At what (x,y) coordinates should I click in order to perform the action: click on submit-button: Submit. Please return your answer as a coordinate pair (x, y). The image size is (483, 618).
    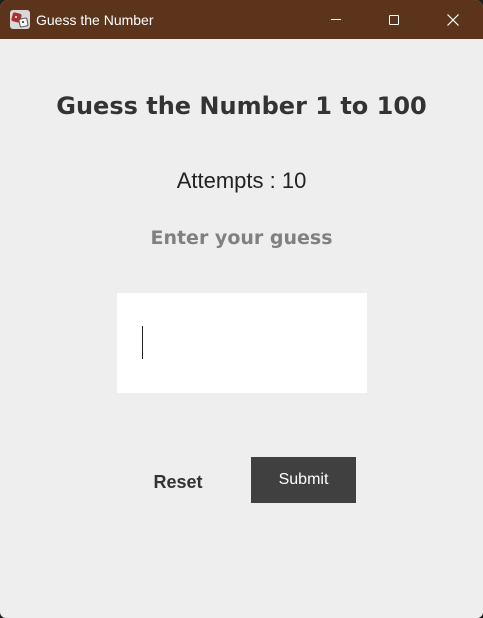
    Looking at the image, I should click on (303, 480).